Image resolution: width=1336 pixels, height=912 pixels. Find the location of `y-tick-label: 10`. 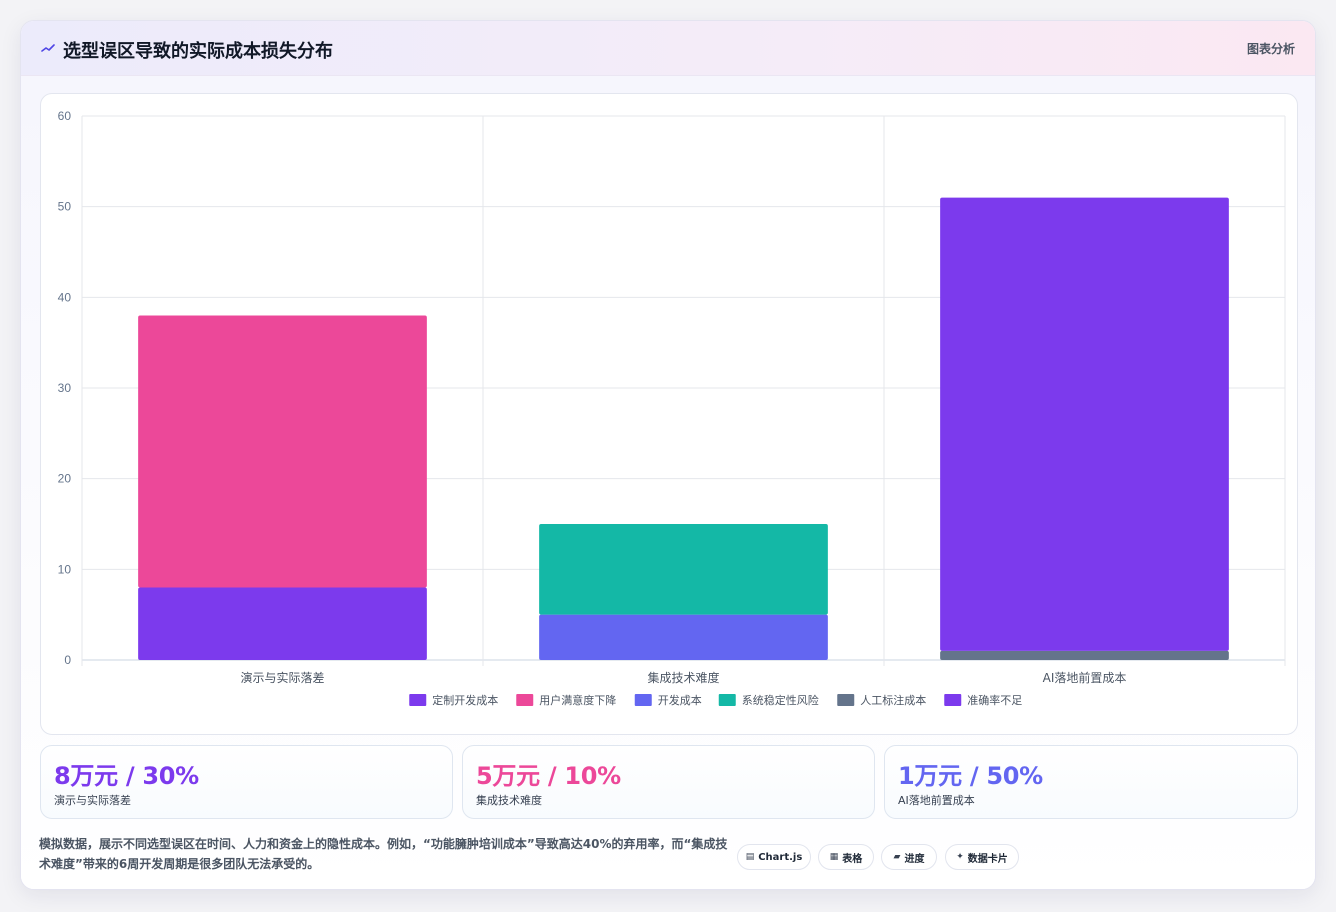

y-tick-label: 10 is located at coordinates (65, 569).